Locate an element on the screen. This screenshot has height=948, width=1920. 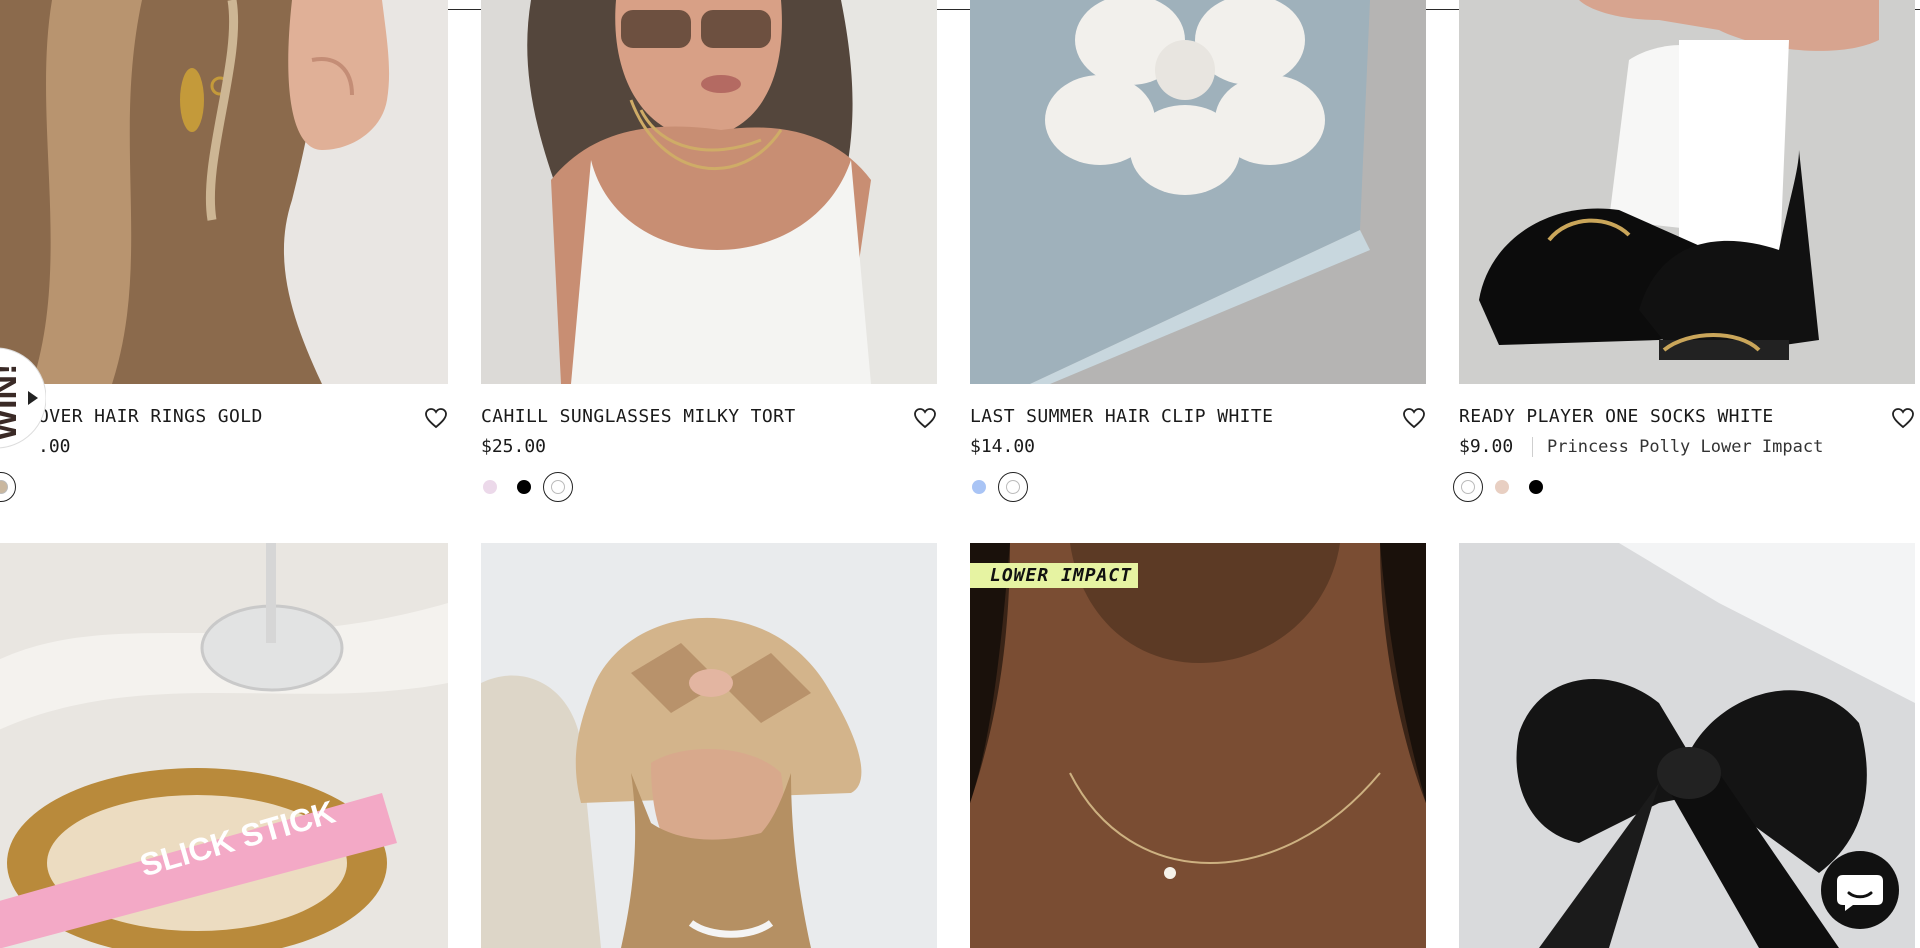
chat-icon is located at coordinates (1860, 893).